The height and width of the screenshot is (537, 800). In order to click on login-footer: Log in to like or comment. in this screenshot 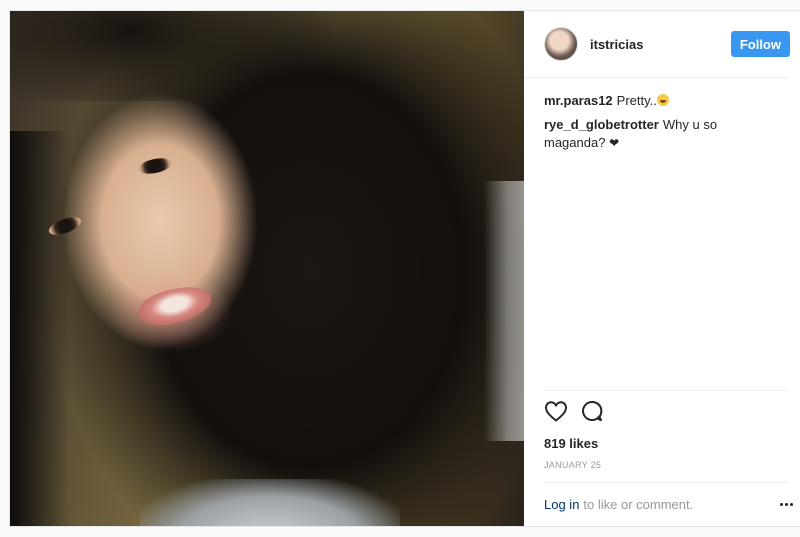, I will do `click(668, 504)`.